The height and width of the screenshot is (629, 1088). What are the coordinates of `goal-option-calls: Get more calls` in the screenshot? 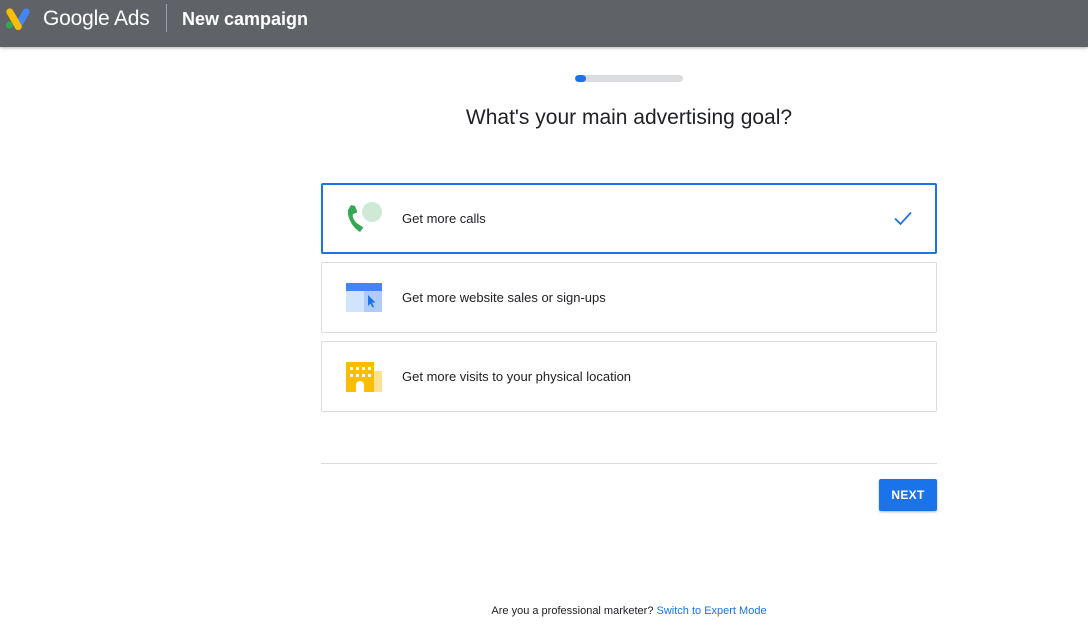 It's located at (629, 218).